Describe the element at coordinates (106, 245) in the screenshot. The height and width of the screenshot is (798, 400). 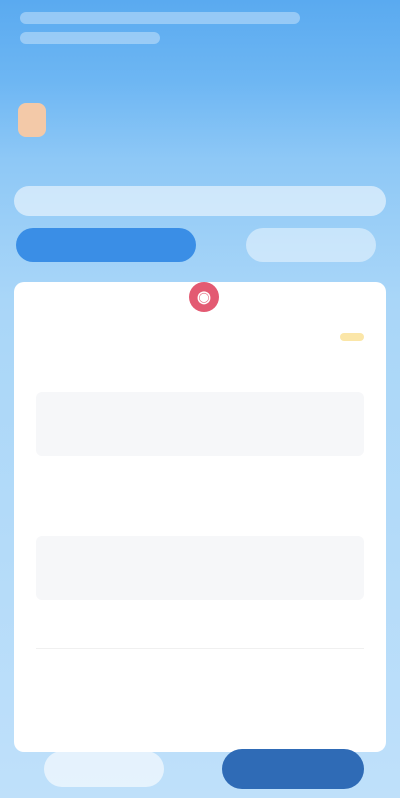
I see `tab-active` at that location.